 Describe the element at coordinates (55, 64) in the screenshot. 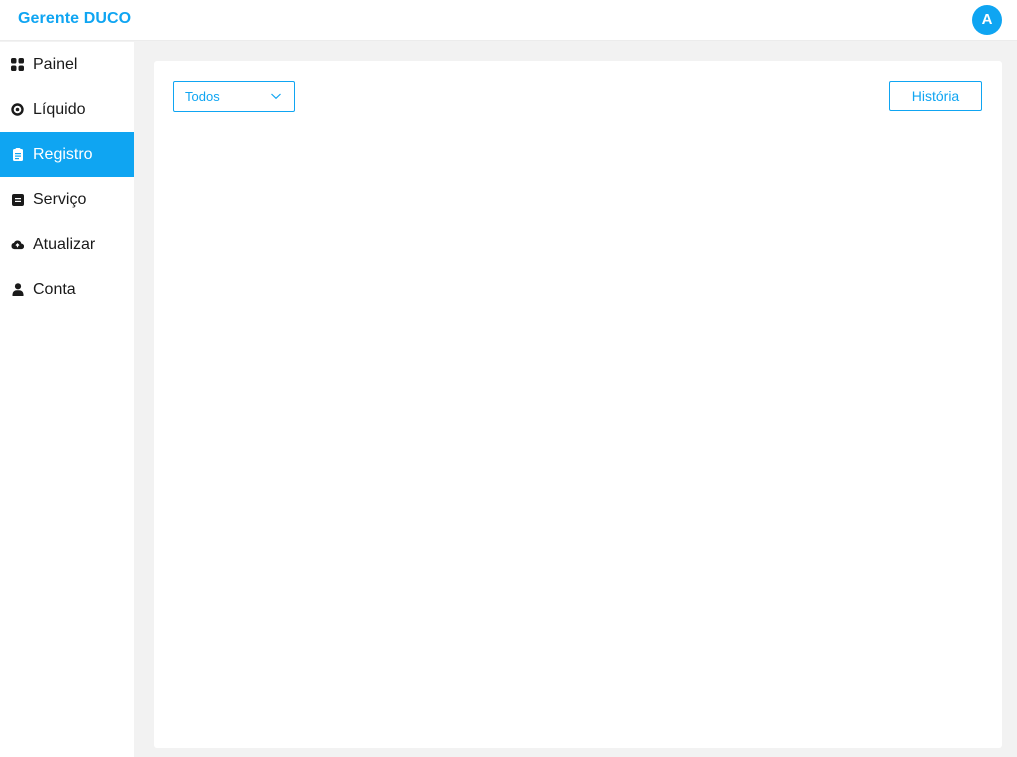

I see `sidebar-item-label: Painel` at that location.